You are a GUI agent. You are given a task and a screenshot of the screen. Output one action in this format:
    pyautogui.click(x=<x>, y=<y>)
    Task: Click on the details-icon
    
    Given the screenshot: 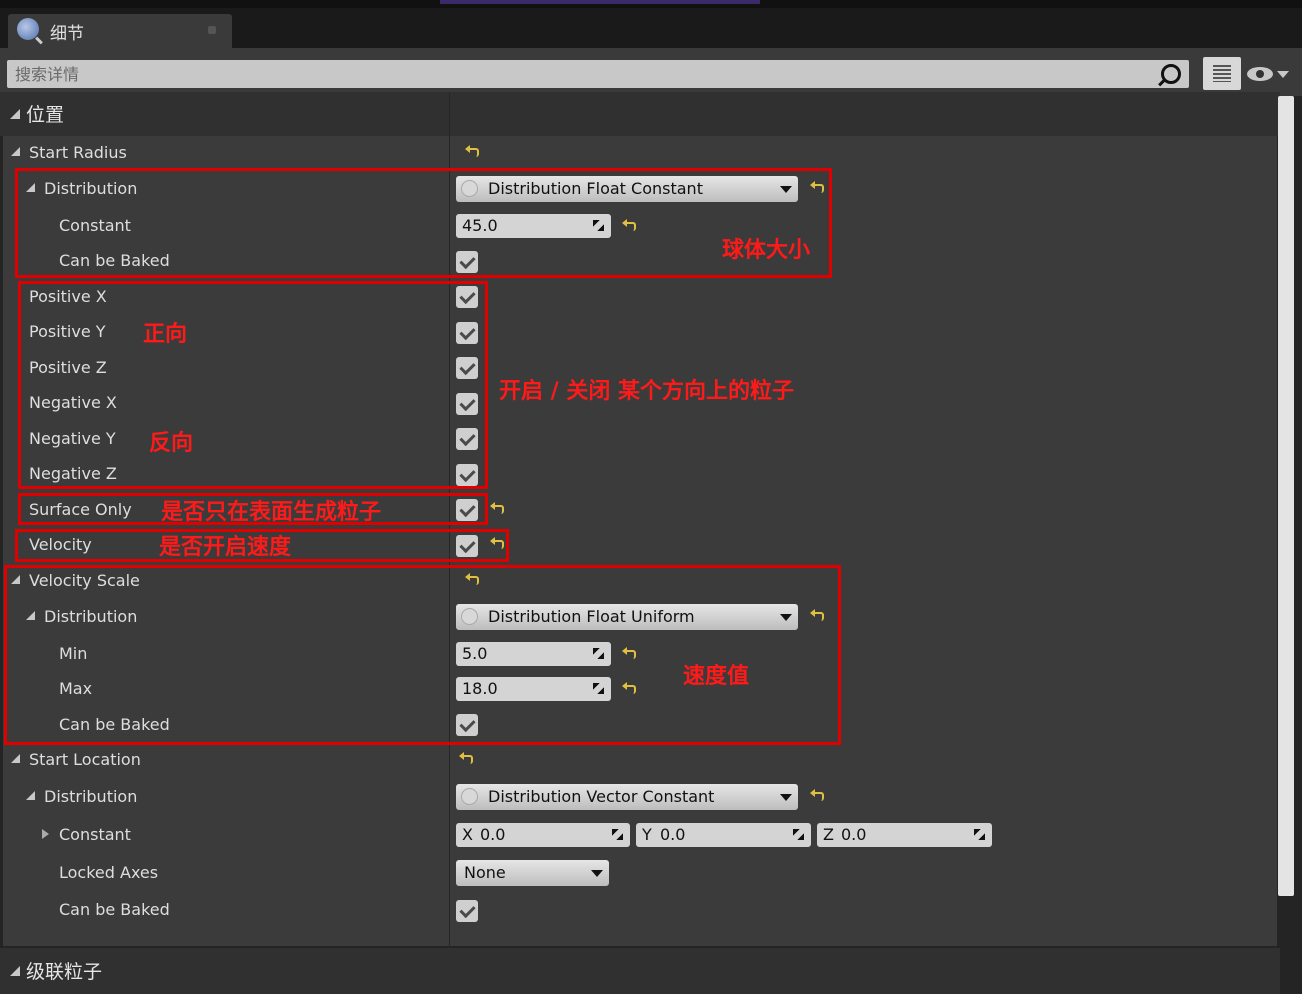 What is the action you would take?
    pyautogui.click(x=30, y=31)
    